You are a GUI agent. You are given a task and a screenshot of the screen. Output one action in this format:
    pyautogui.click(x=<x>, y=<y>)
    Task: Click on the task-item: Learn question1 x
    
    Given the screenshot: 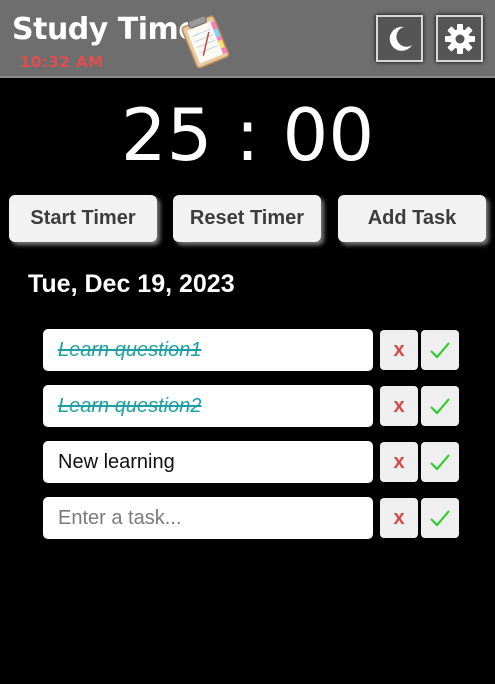 What is the action you would take?
    pyautogui.click(x=251, y=350)
    